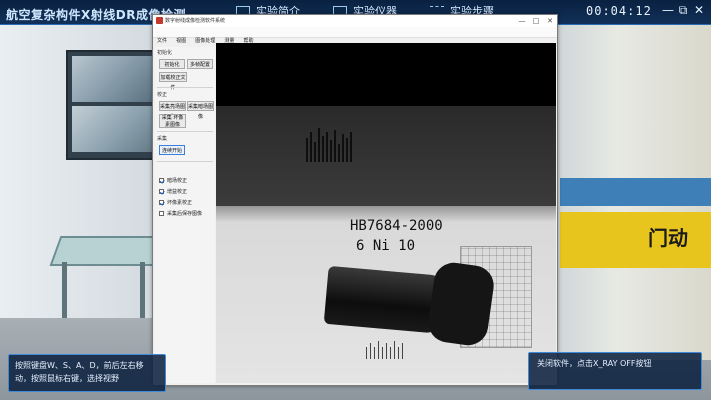 The image size is (711, 400). Describe the element at coordinates (683, 10) in the screenshot. I see `restore-button: ⧉` at that location.